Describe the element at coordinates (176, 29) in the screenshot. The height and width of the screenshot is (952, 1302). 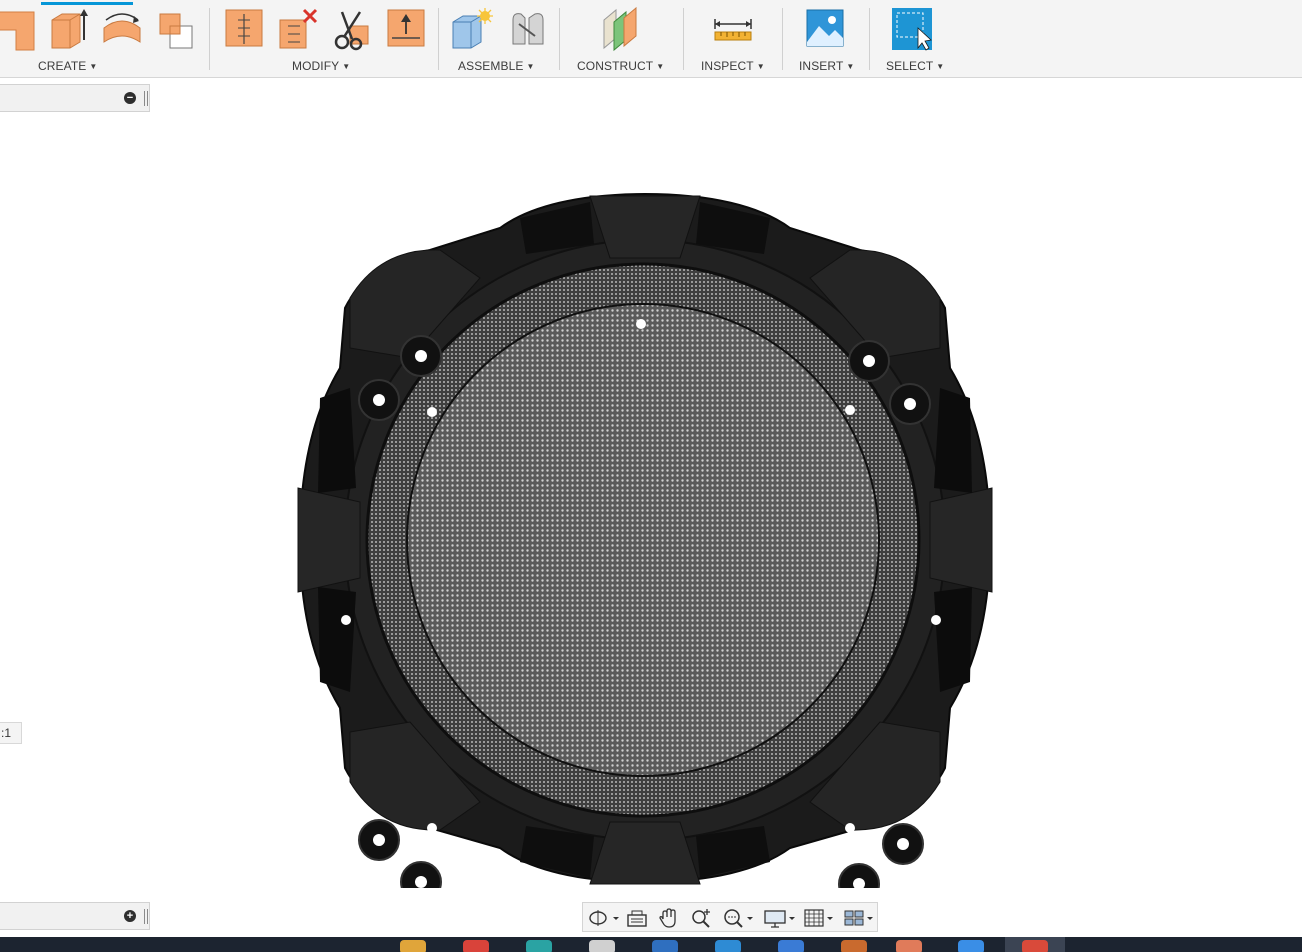
I see `combine-icon` at that location.